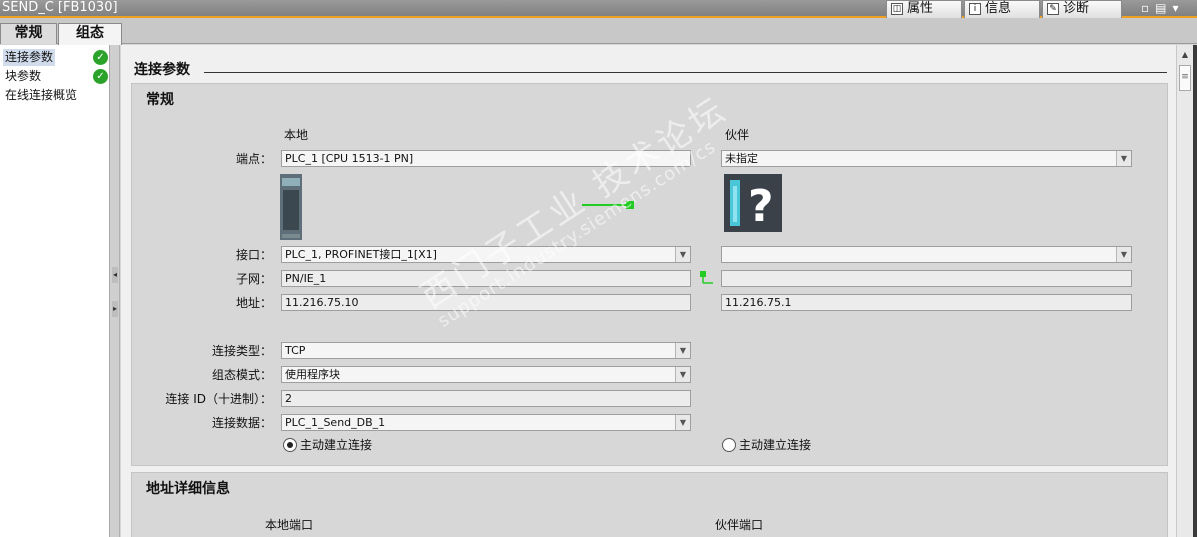 The image size is (1197, 537). I want to click on config-mode-label: 组态模式：, so click(241, 375).